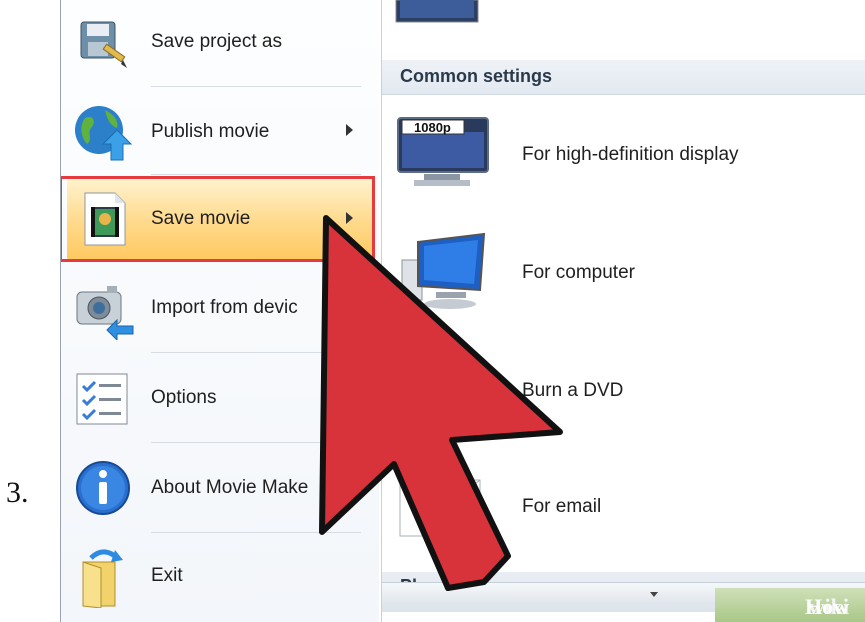 This screenshot has height=622, width=865. What do you see at coordinates (440, 15) in the screenshot?
I see `monitor-icon` at bounding box center [440, 15].